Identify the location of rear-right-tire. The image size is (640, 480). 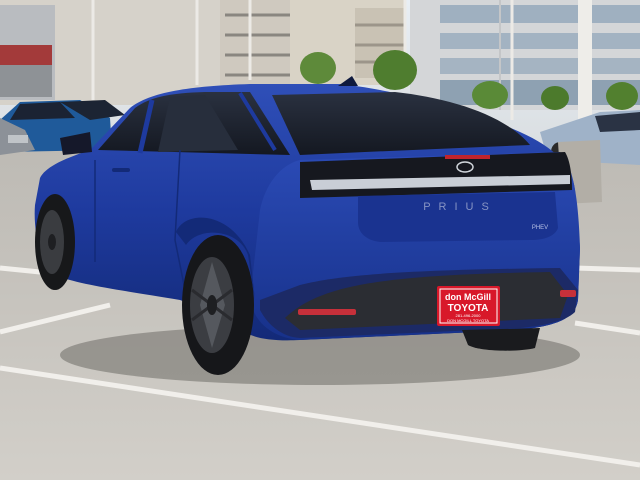
(501, 339).